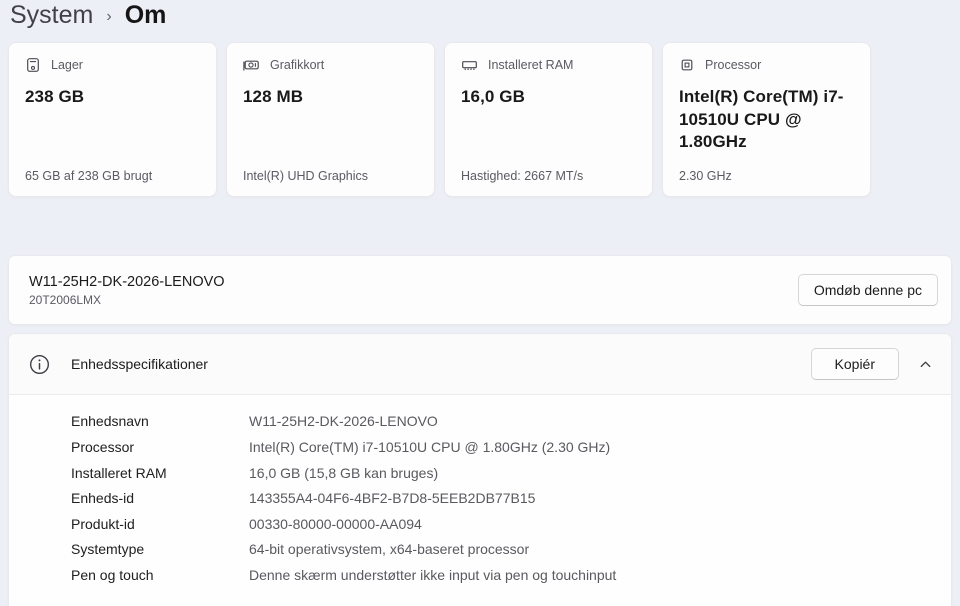 The image size is (960, 606). What do you see at coordinates (145, 15) in the screenshot?
I see `page-title: Om` at bounding box center [145, 15].